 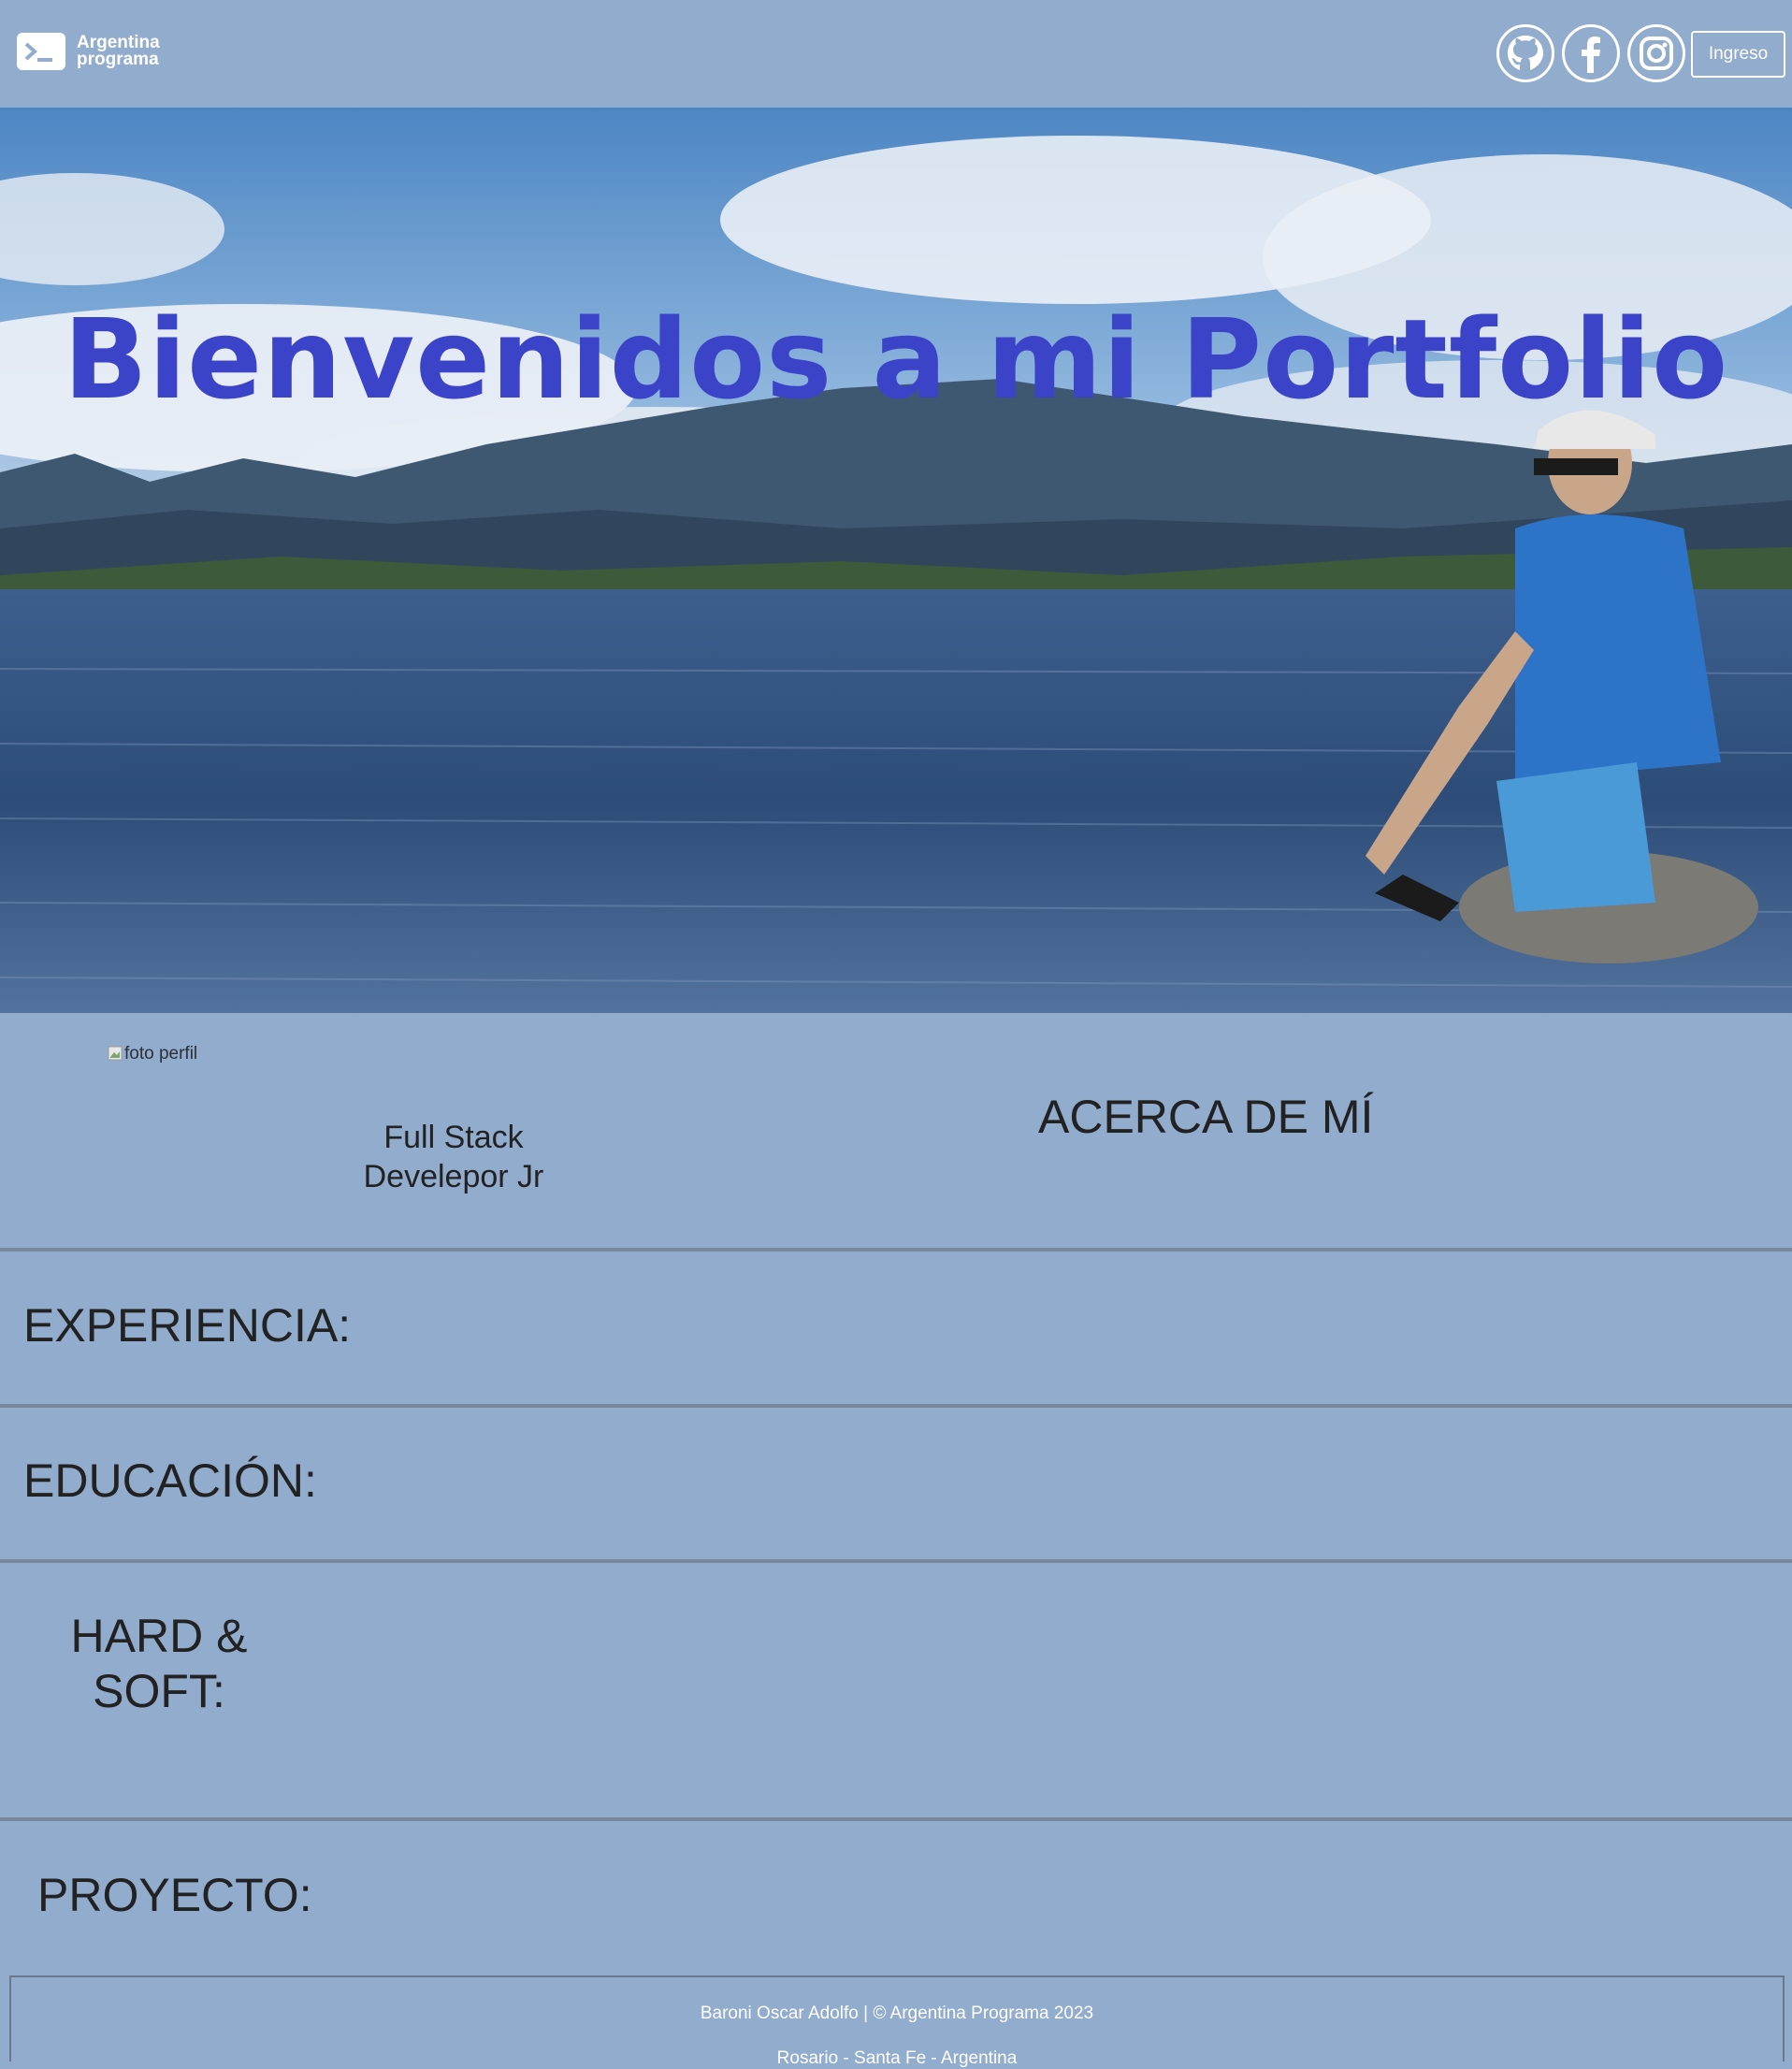 I want to click on argentina-programa-logo: Argentina programa, so click(x=88, y=52).